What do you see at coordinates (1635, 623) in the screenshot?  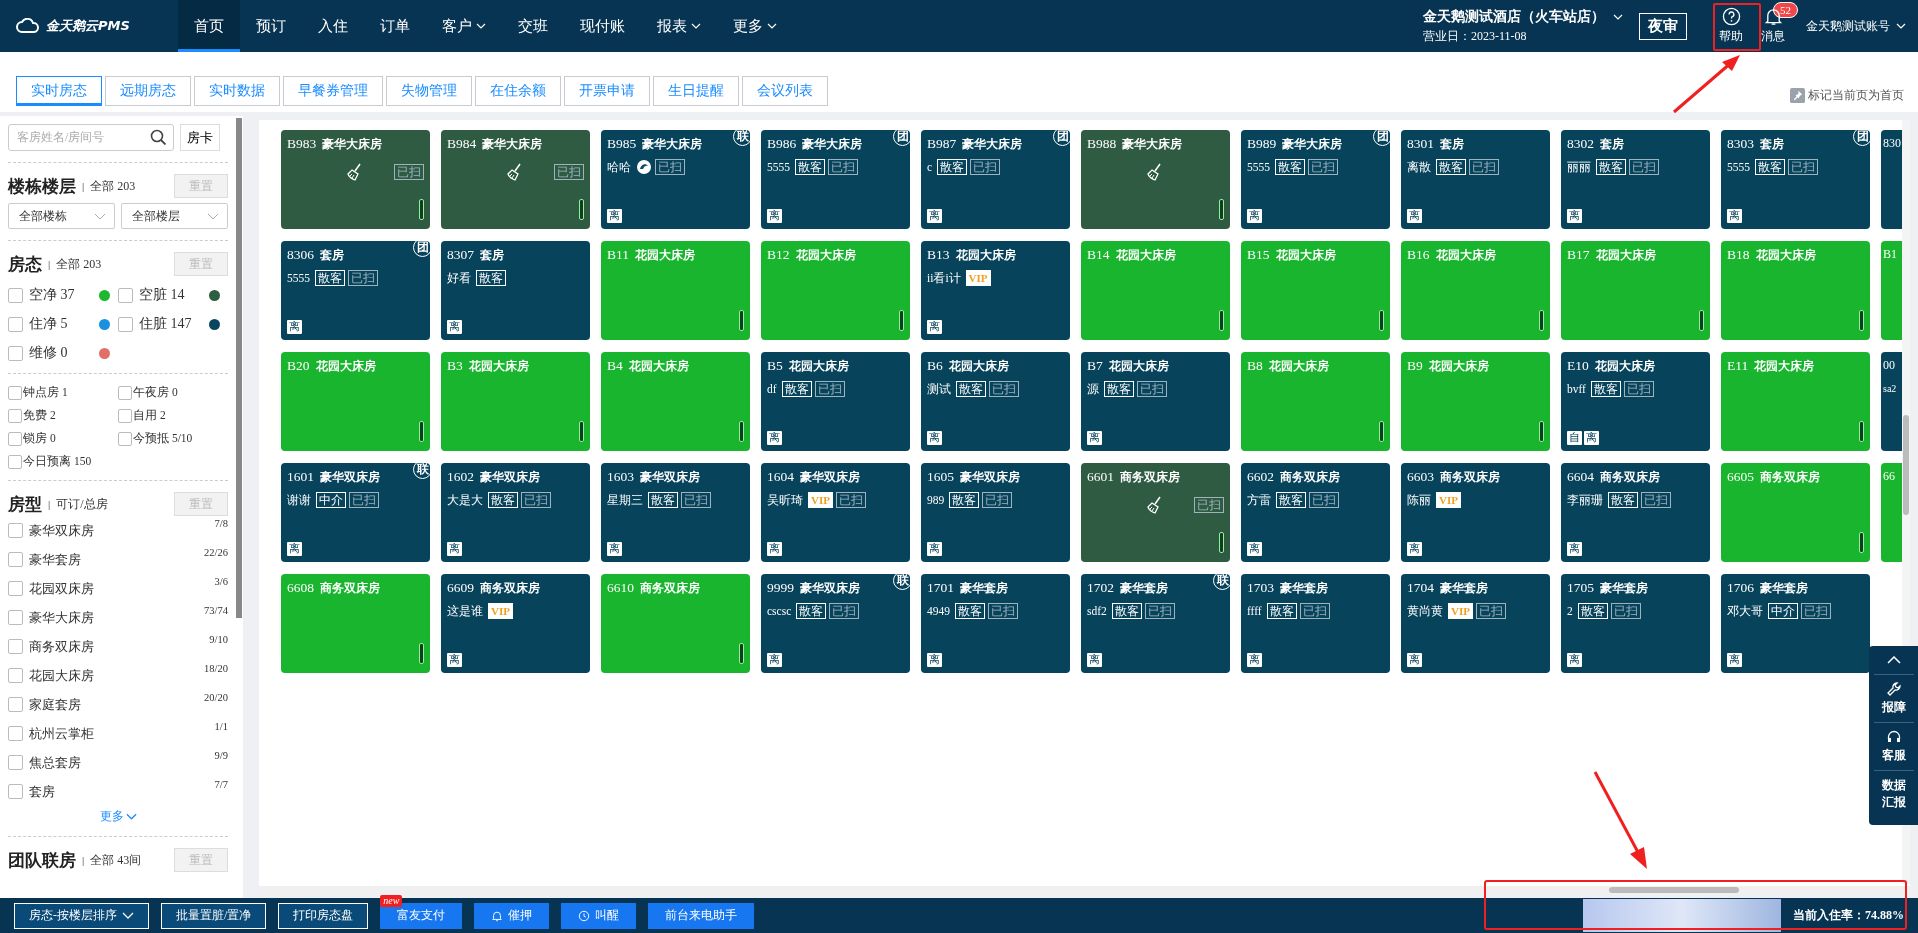 I see `room-tile: 1705 豪华套房 2 散客 已扫 离` at bounding box center [1635, 623].